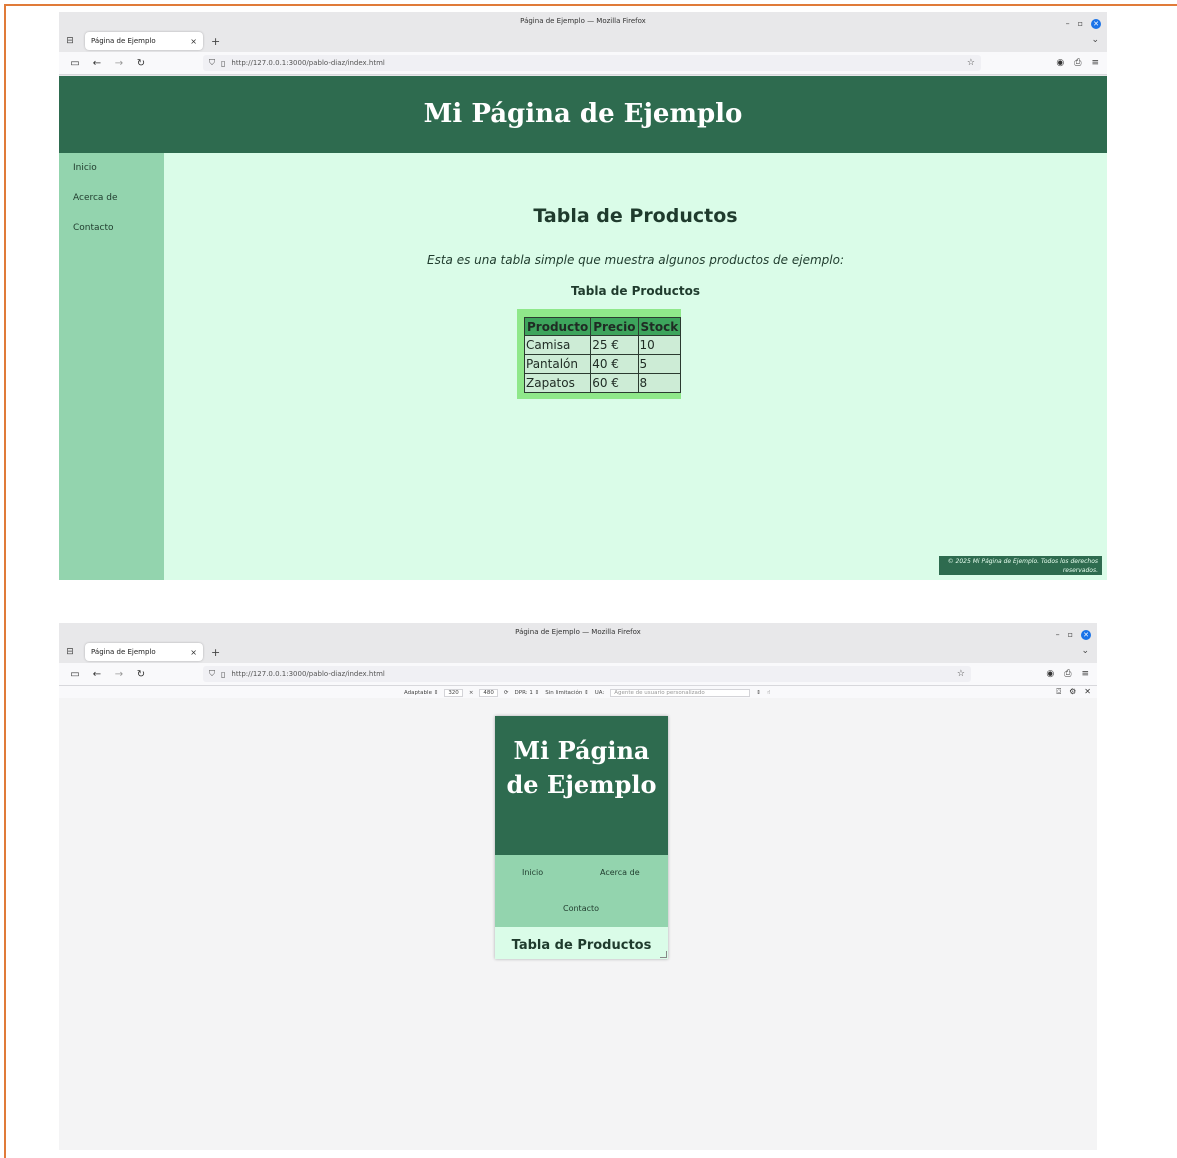 The height and width of the screenshot is (1158, 1177). What do you see at coordinates (614, 345) in the screenshot?
I see `table-cell: 25 €` at bounding box center [614, 345].